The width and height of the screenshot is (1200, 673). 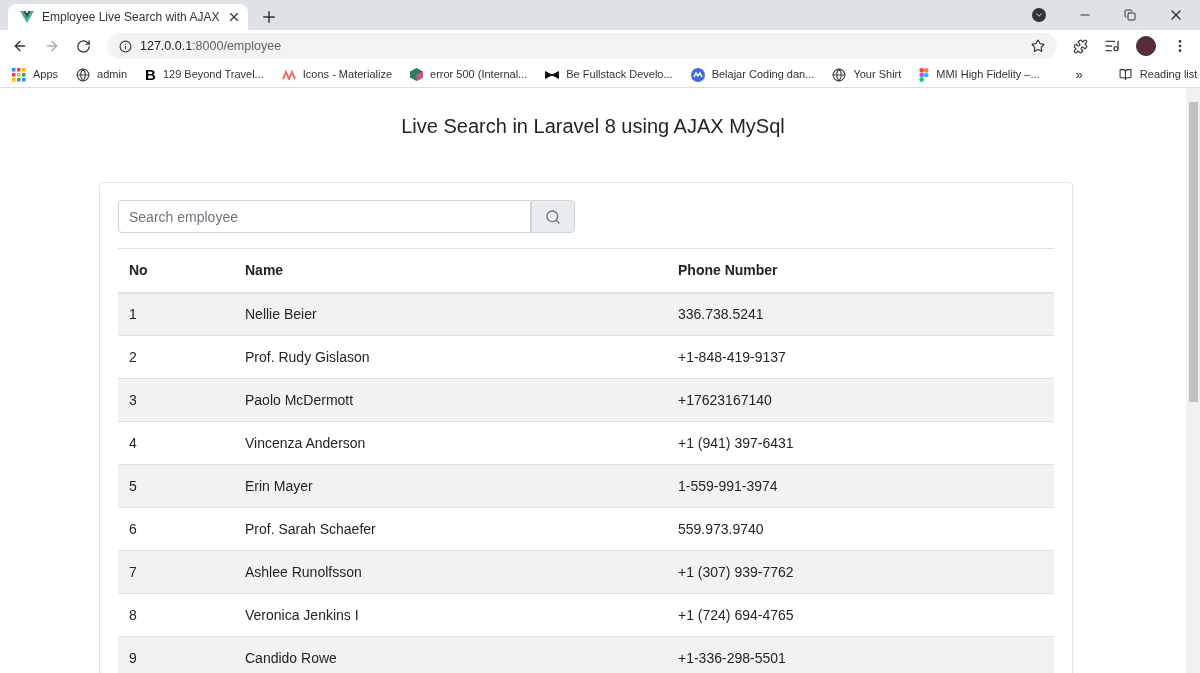 I want to click on table-cell: +1-336-298-5501, so click(x=860, y=654).